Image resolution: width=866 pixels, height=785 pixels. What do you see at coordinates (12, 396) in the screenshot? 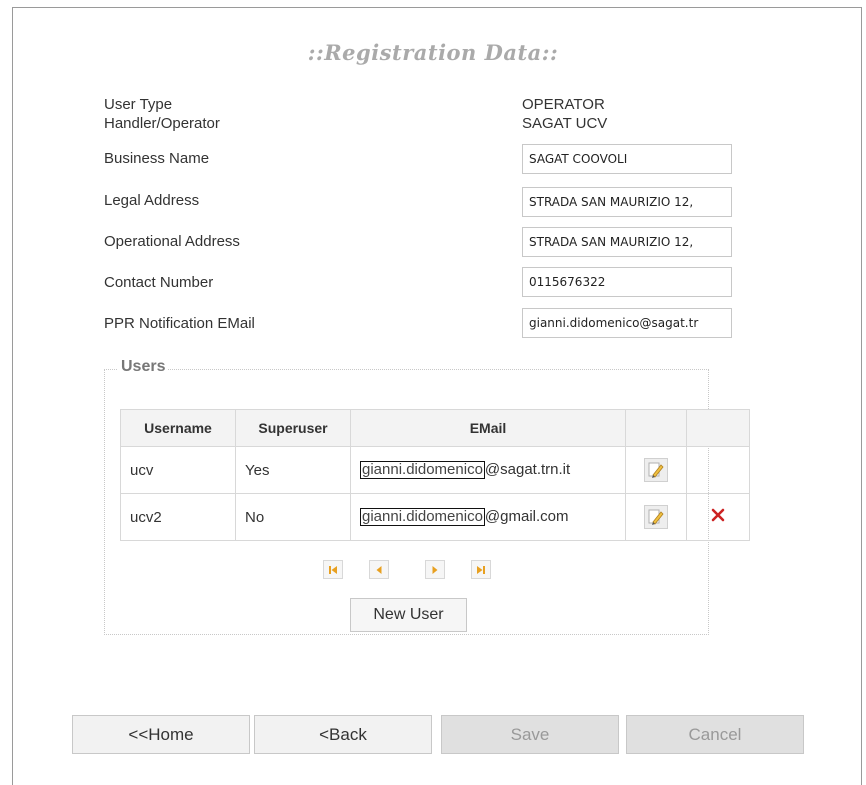
I see `frame-border-left` at bounding box center [12, 396].